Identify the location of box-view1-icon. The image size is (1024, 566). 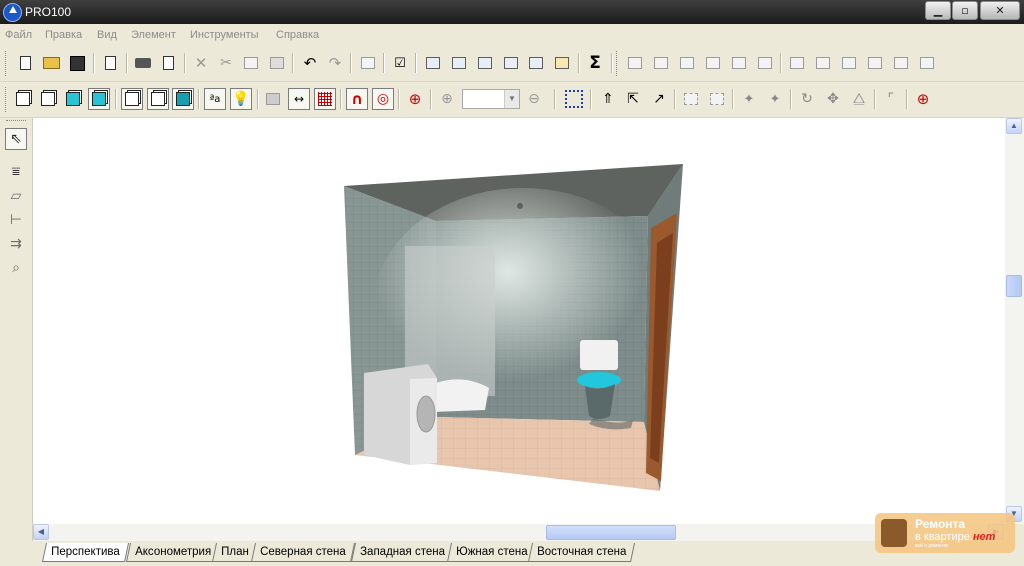
(132, 99).